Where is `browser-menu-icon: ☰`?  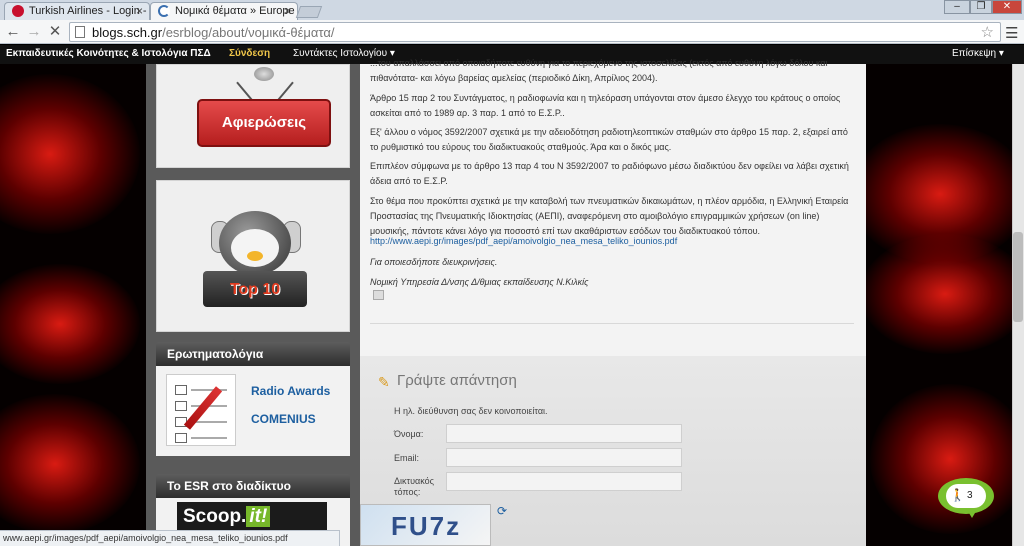 browser-menu-icon: ☰ is located at coordinates (1011, 33).